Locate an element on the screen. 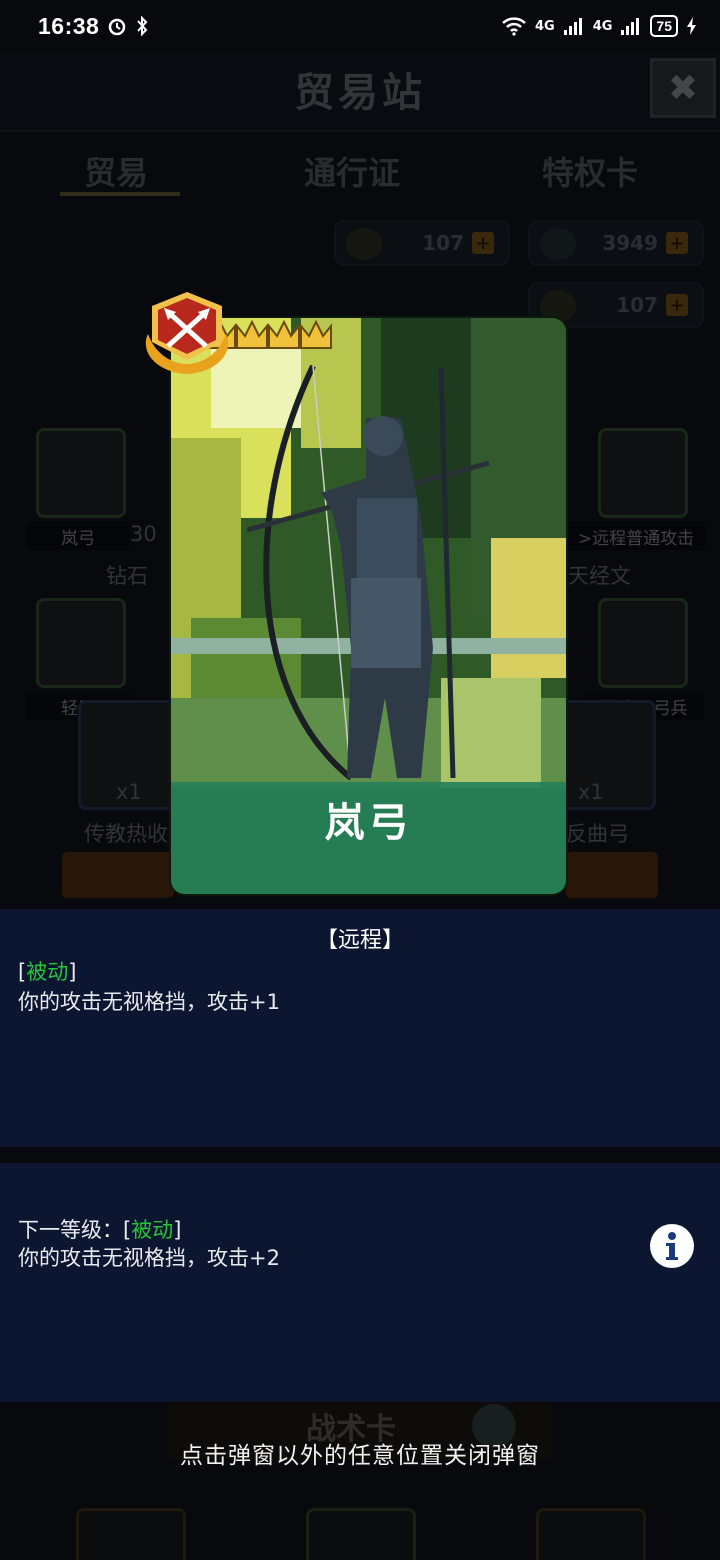 This screenshot has width=720, height=1560. bracket: [ is located at coordinates (22, 972).